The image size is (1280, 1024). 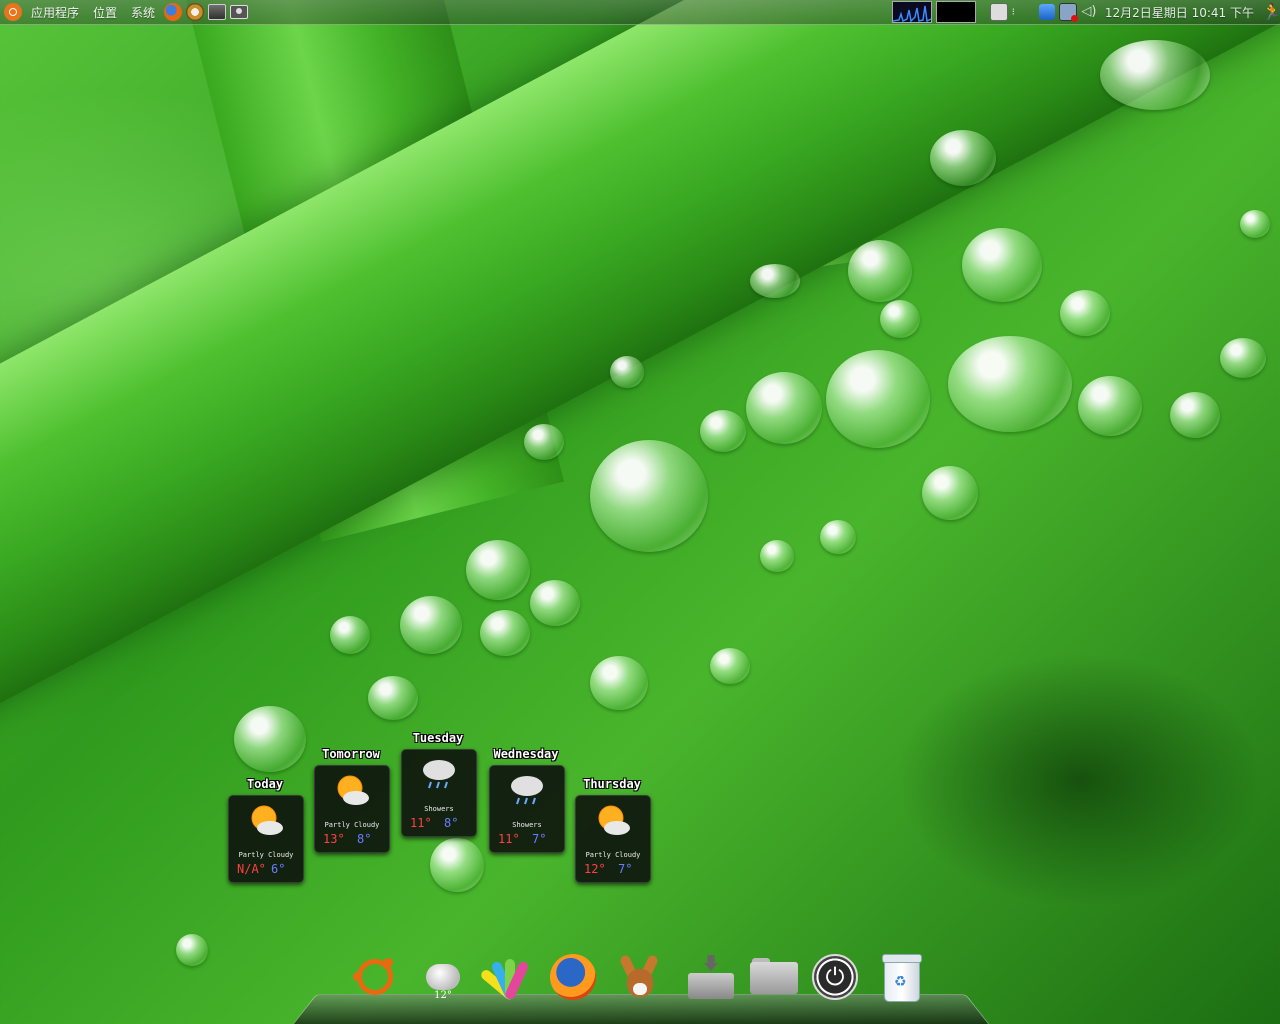 I want to click on weather-card: Showers 11° 7°, so click(x=527, y=809).